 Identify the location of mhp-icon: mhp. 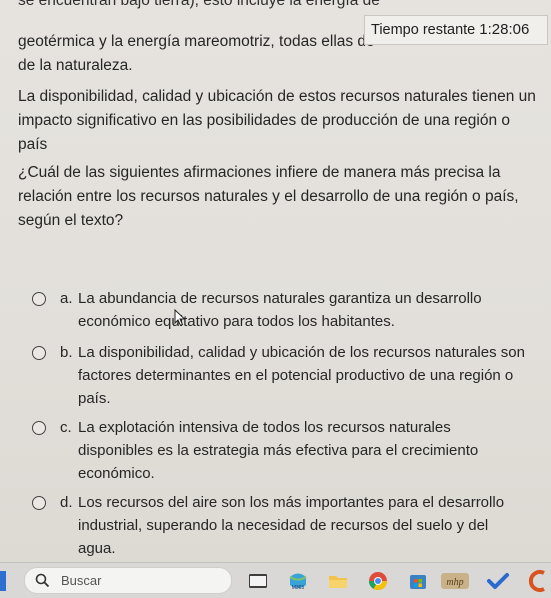
(455, 581).